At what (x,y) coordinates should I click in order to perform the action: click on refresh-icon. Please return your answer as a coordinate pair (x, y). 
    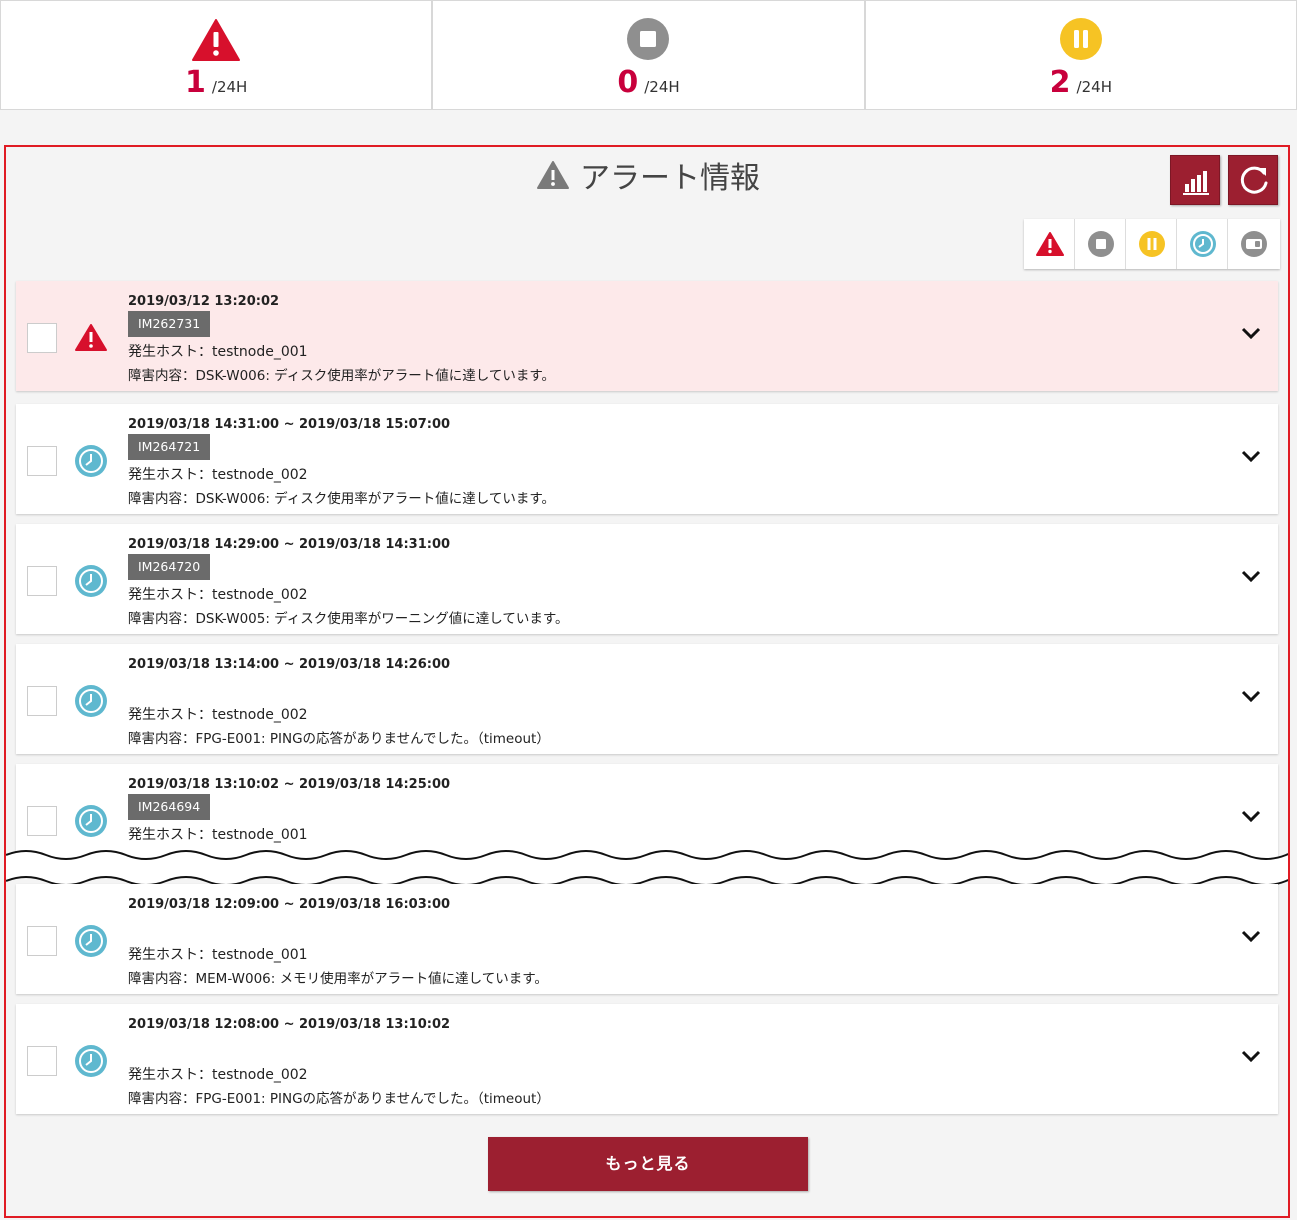
    Looking at the image, I should click on (1254, 180).